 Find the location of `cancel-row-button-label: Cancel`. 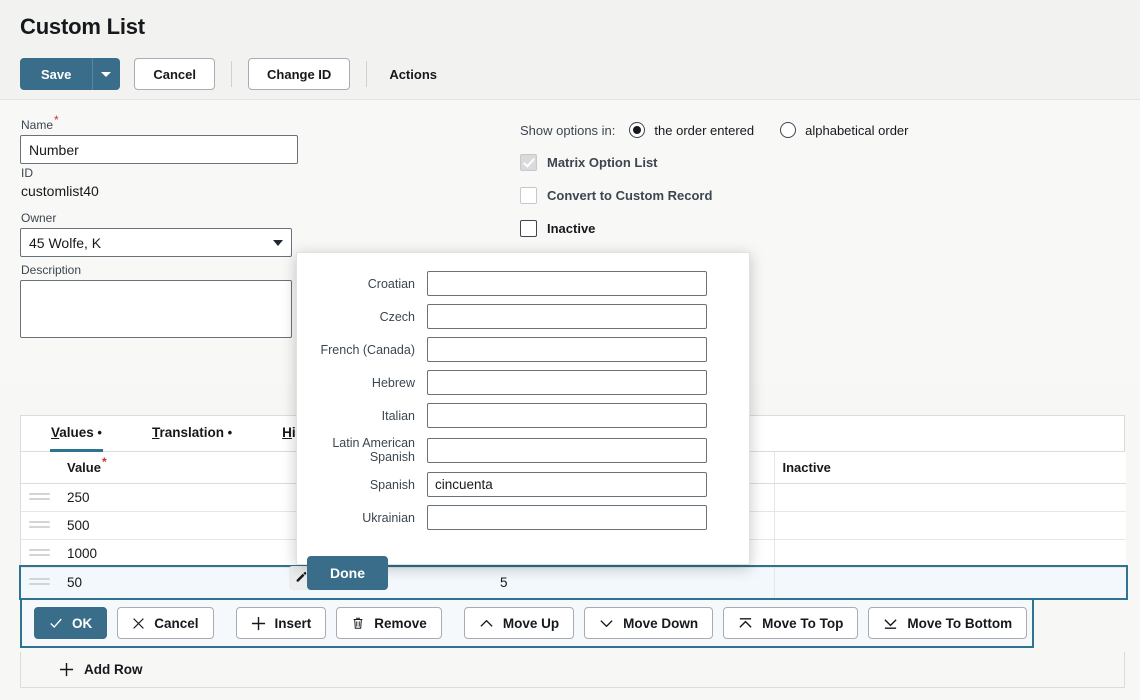

cancel-row-button-label: Cancel is located at coordinates (176, 623).